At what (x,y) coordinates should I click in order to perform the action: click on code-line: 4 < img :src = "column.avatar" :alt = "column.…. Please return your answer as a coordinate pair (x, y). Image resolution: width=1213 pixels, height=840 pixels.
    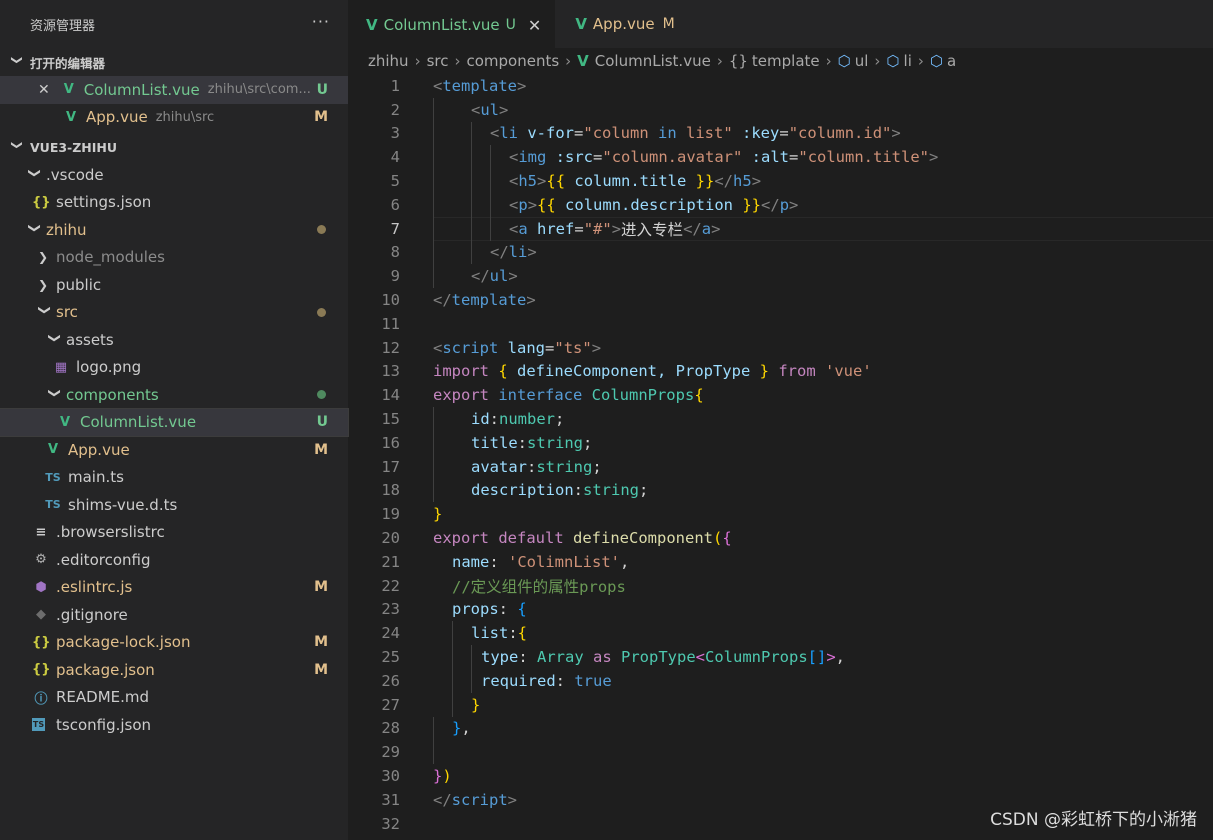
    Looking at the image, I should click on (780, 157).